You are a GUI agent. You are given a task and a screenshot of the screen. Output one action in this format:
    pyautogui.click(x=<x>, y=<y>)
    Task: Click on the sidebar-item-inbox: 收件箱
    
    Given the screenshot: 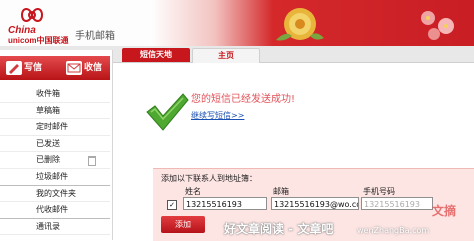 What is the action you would take?
    pyautogui.click(x=55, y=94)
    